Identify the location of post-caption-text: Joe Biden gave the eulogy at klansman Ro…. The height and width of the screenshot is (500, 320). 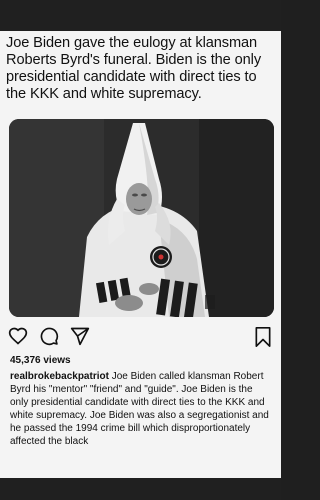
(134, 68).